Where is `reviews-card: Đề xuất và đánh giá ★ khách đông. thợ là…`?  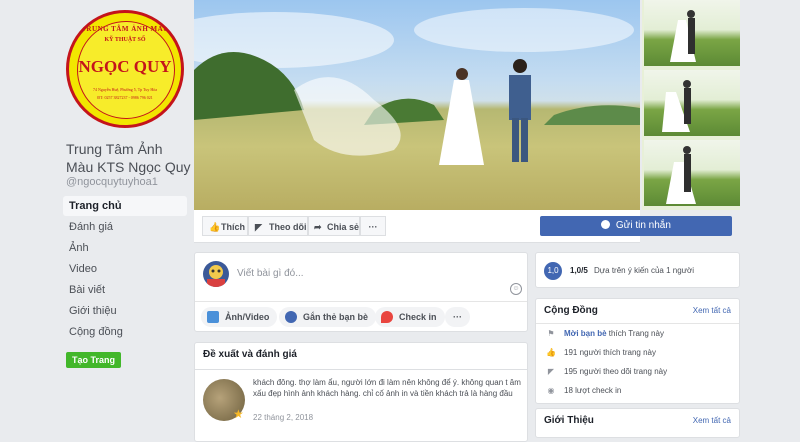
reviews-card: Đề xuất và đánh giá ★ khách đông. thợ là… is located at coordinates (361, 392).